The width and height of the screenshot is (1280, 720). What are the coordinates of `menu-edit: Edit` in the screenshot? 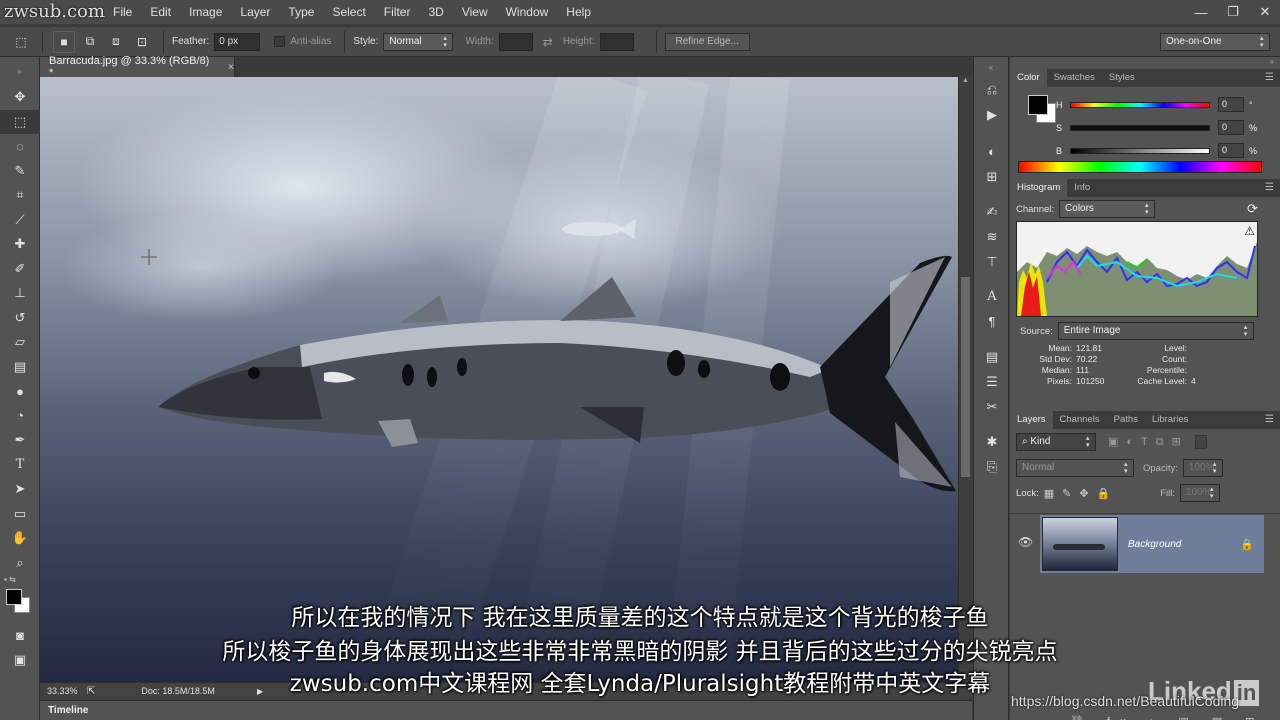 It's located at (160, 12).